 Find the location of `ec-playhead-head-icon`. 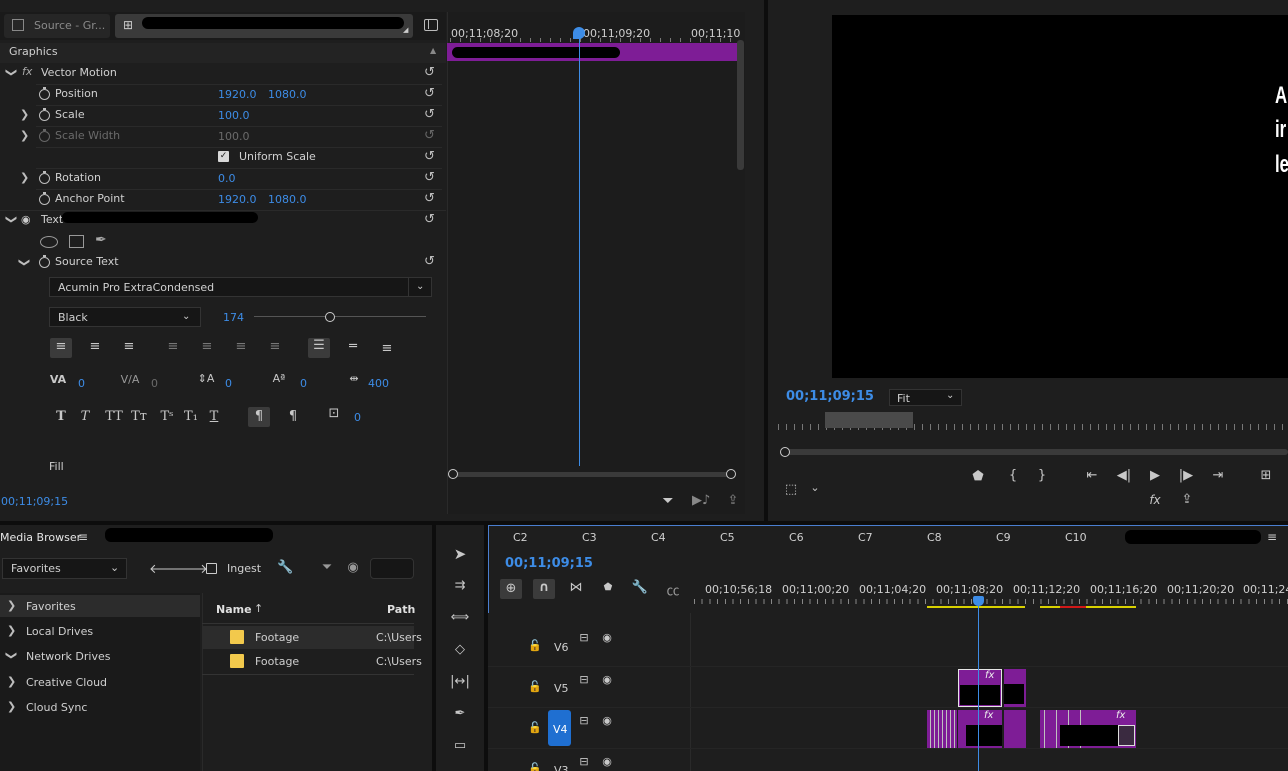

ec-playhead-head-icon is located at coordinates (579, 33).